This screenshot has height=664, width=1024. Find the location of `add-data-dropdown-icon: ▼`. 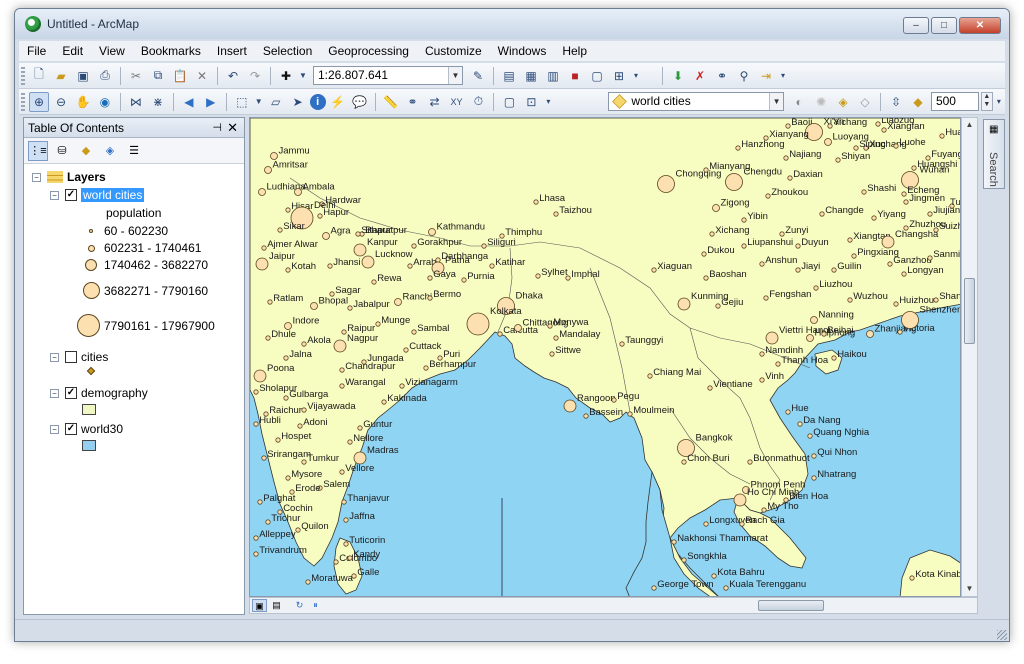

add-data-dropdown-icon: ▼ is located at coordinates (303, 76).